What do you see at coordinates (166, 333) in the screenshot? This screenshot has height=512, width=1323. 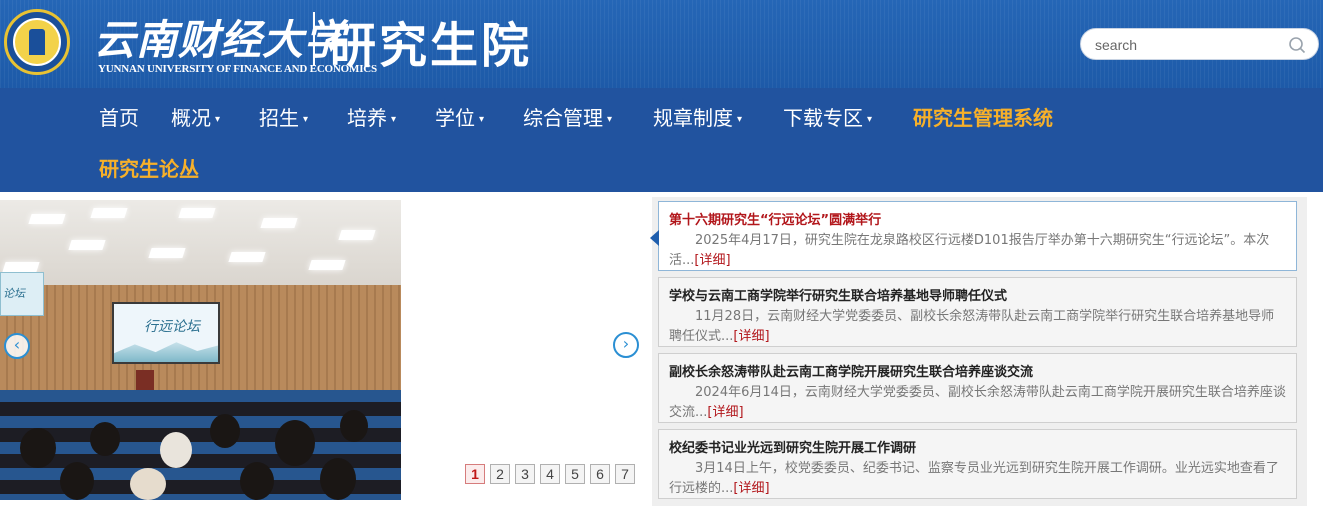 I see `forum-screen: 行远论坛` at bounding box center [166, 333].